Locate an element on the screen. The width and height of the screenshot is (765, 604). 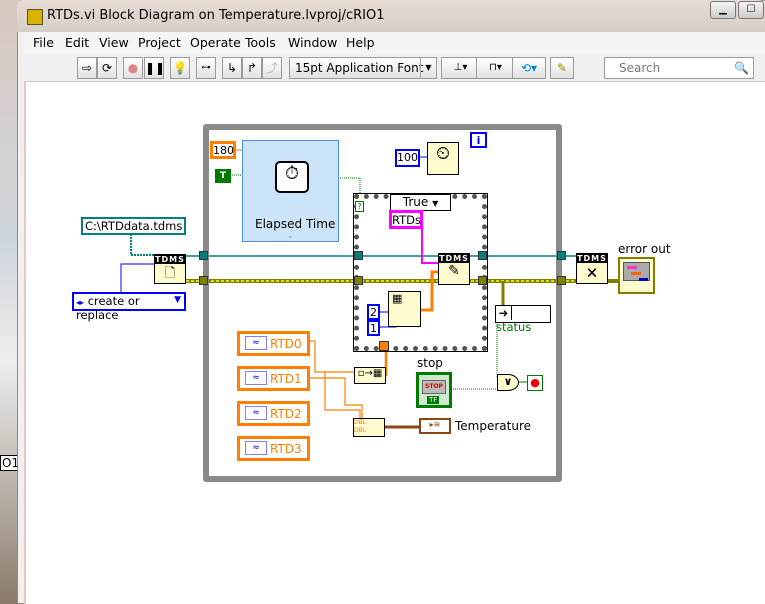
case-selector: True ▼ is located at coordinates (420, 202).